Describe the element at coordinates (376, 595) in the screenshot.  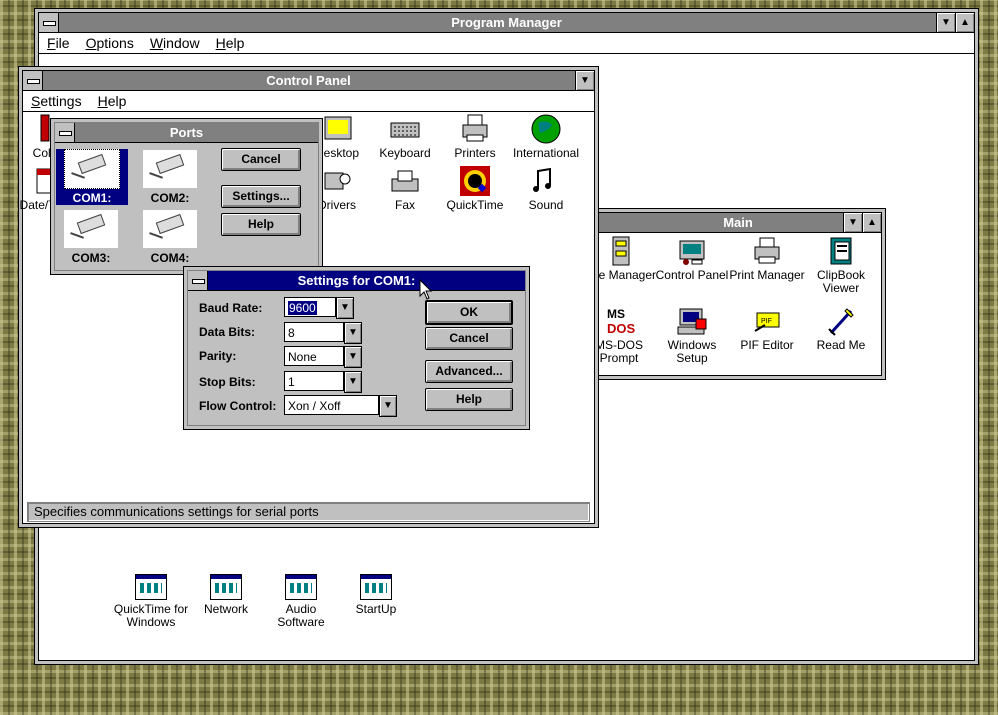
I see `group-startup: StartUp` at that location.